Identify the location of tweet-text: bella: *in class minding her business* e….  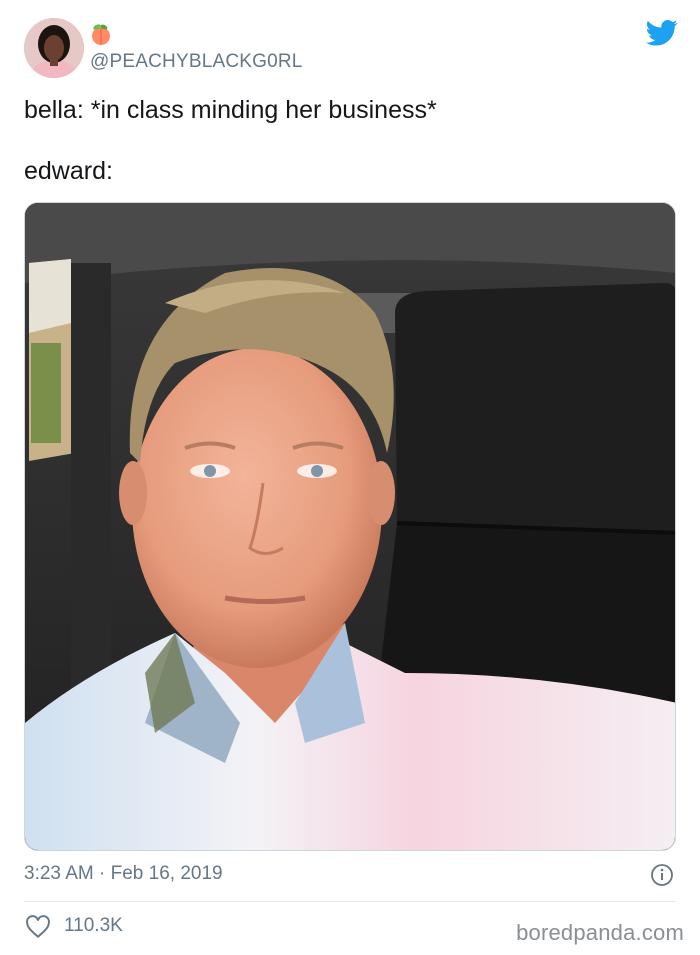
(230, 140).